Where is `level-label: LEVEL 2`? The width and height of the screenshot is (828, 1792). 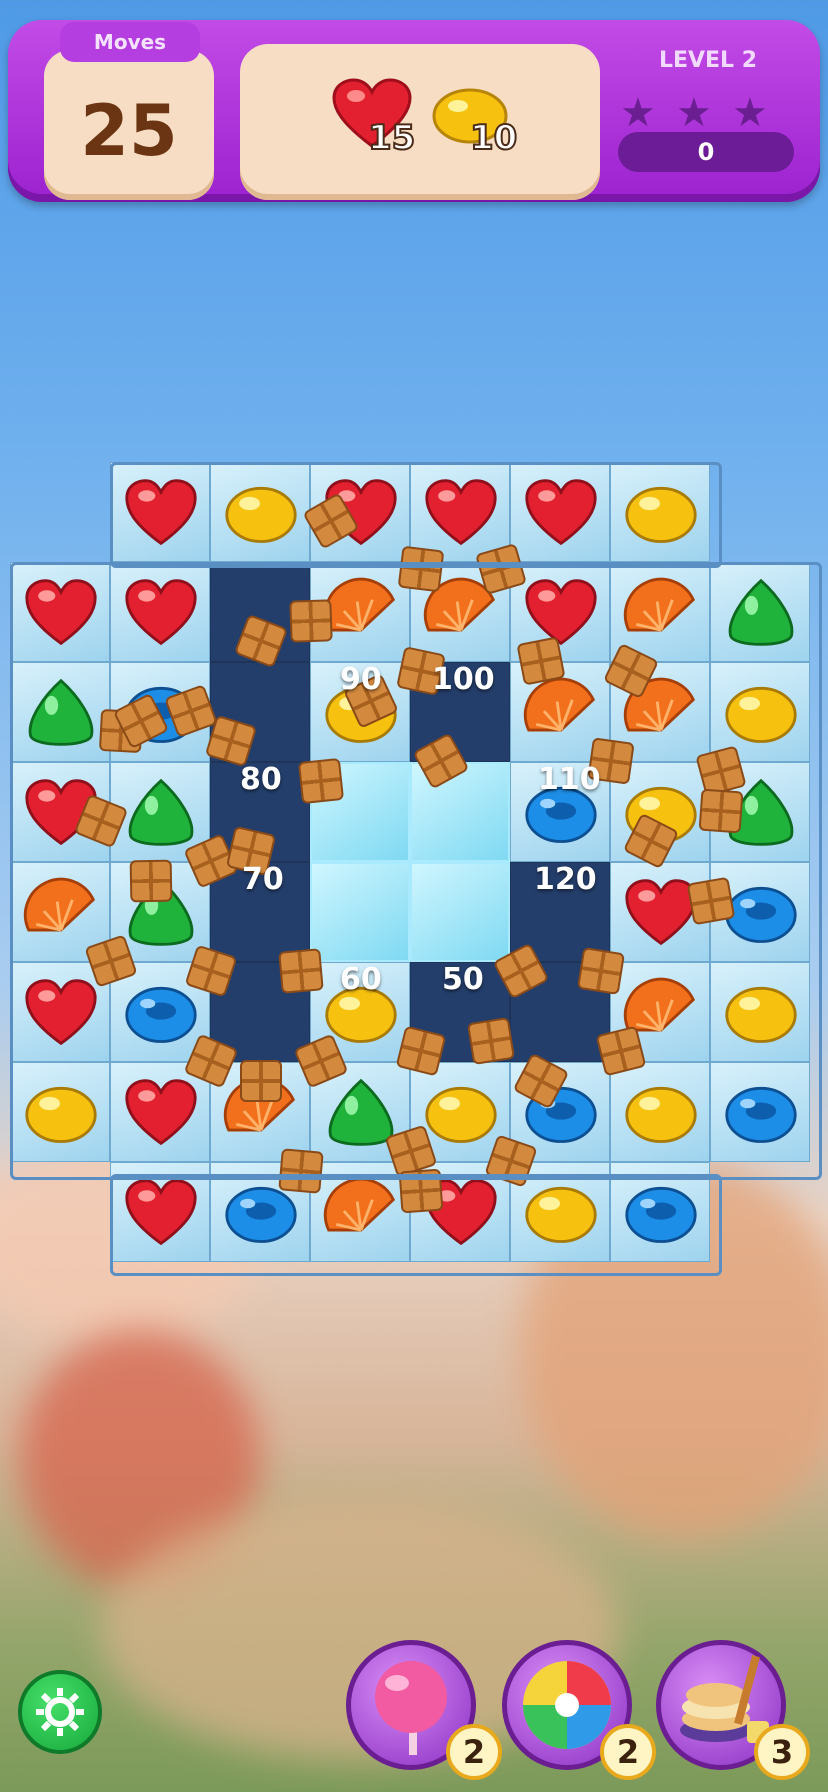 level-label: LEVEL 2 is located at coordinates (708, 60).